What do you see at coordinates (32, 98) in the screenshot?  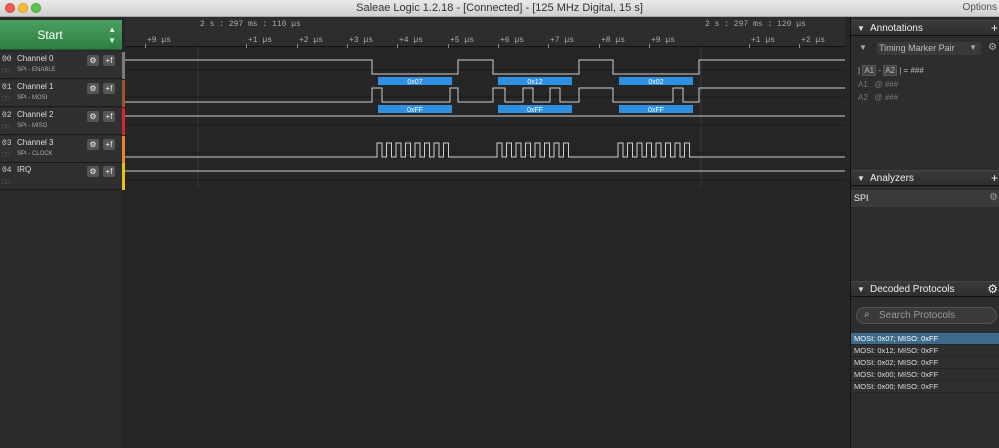 I see `channel-analyzer-label: SPI - MOSI` at bounding box center [32, 98].